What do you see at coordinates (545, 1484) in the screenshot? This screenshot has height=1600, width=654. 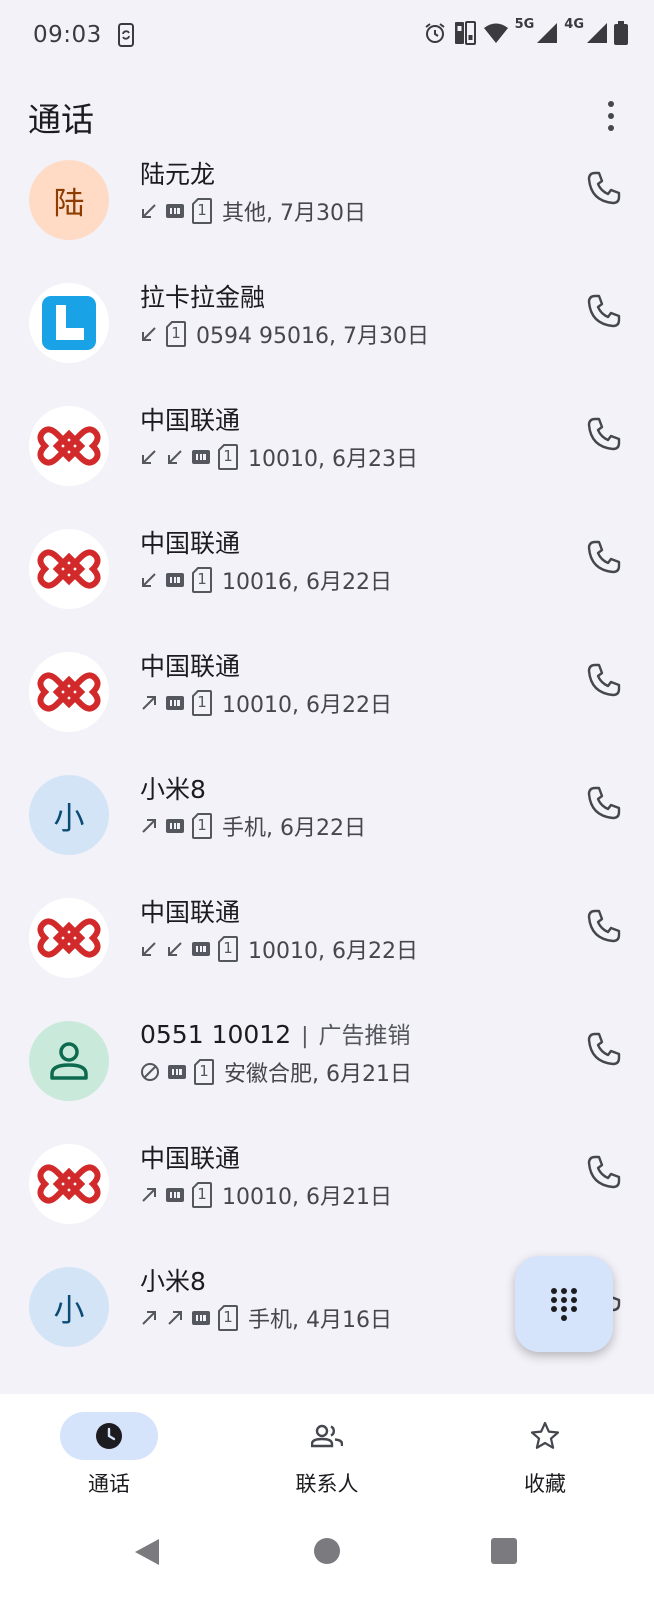 I see `nav-label: 收藏` at bounding box center [545, 1484].